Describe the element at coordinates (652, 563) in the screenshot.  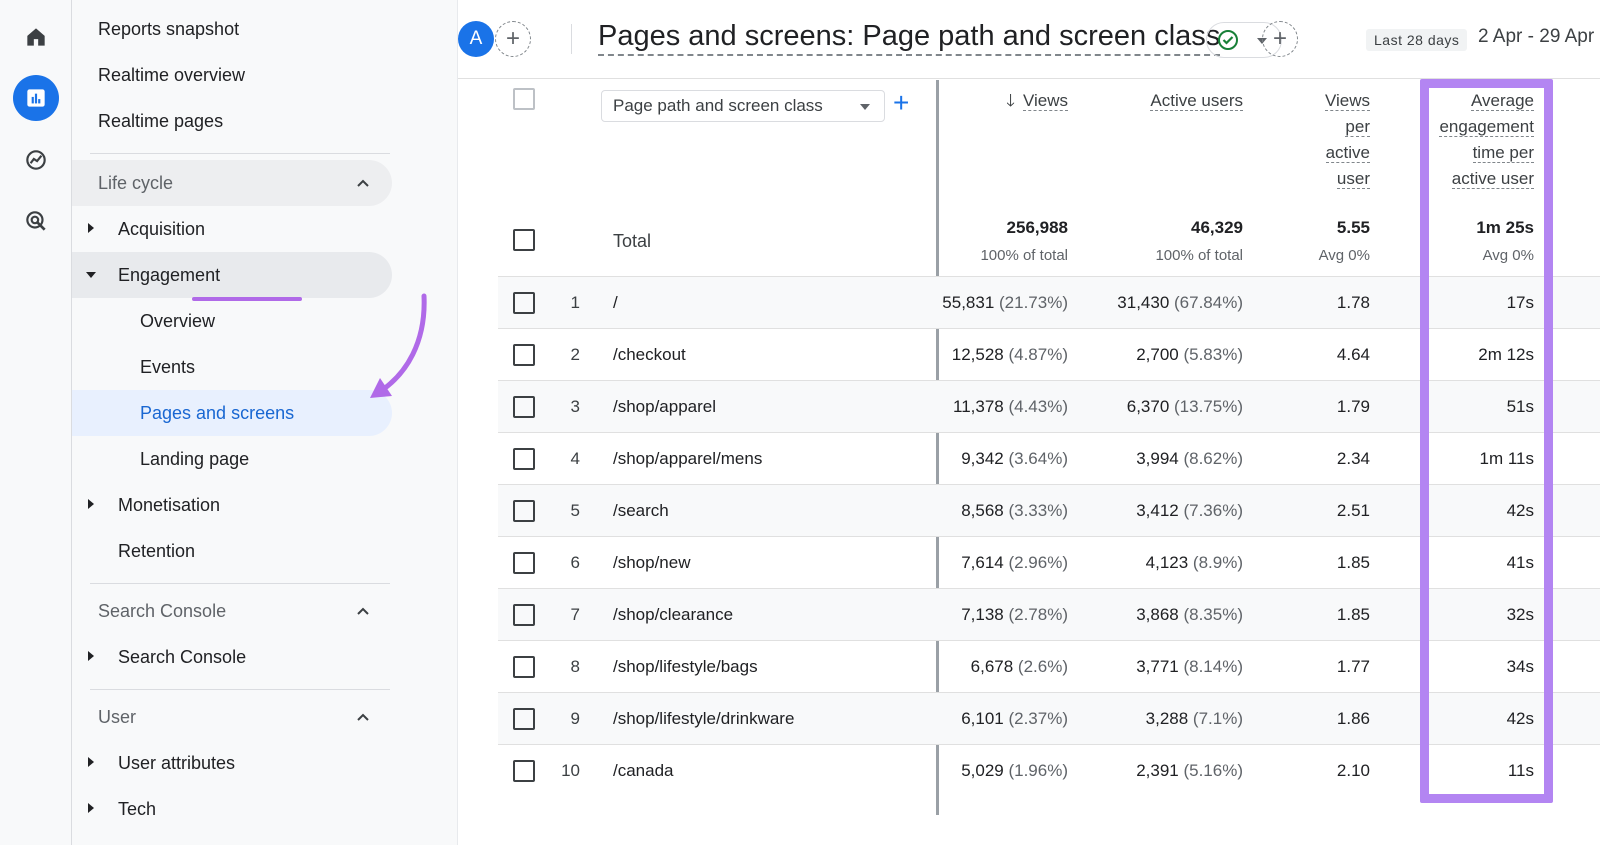
I see `row-page-path: /shop/new` at that location.